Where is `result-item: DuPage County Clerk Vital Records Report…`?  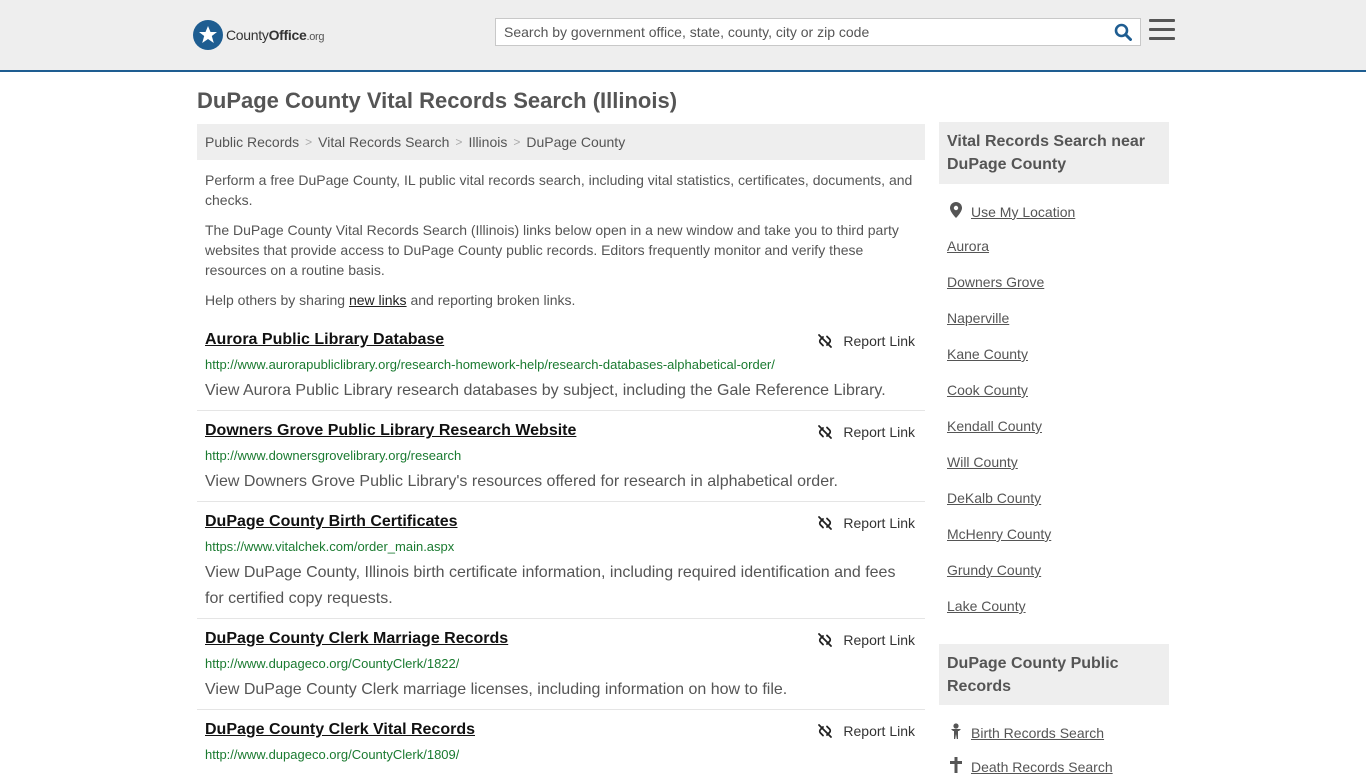
result-item: DuPage County Clerk Vital Records Report… is located at coordinates (561, 744).